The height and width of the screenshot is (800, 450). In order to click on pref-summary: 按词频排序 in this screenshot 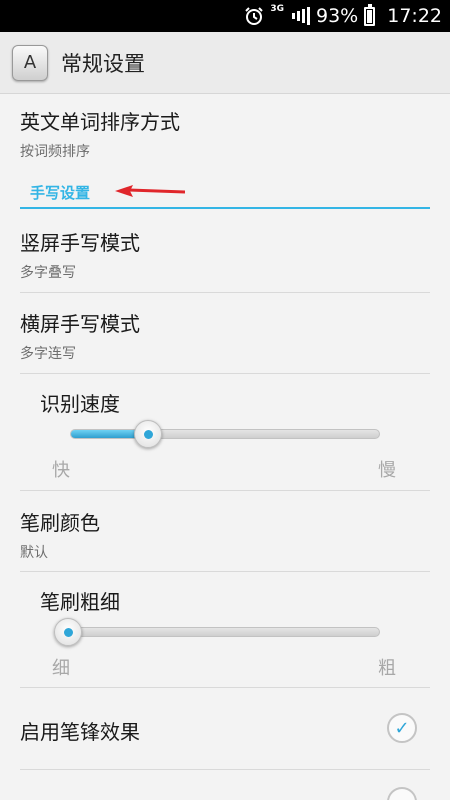, I will do `click(55, 152)`.